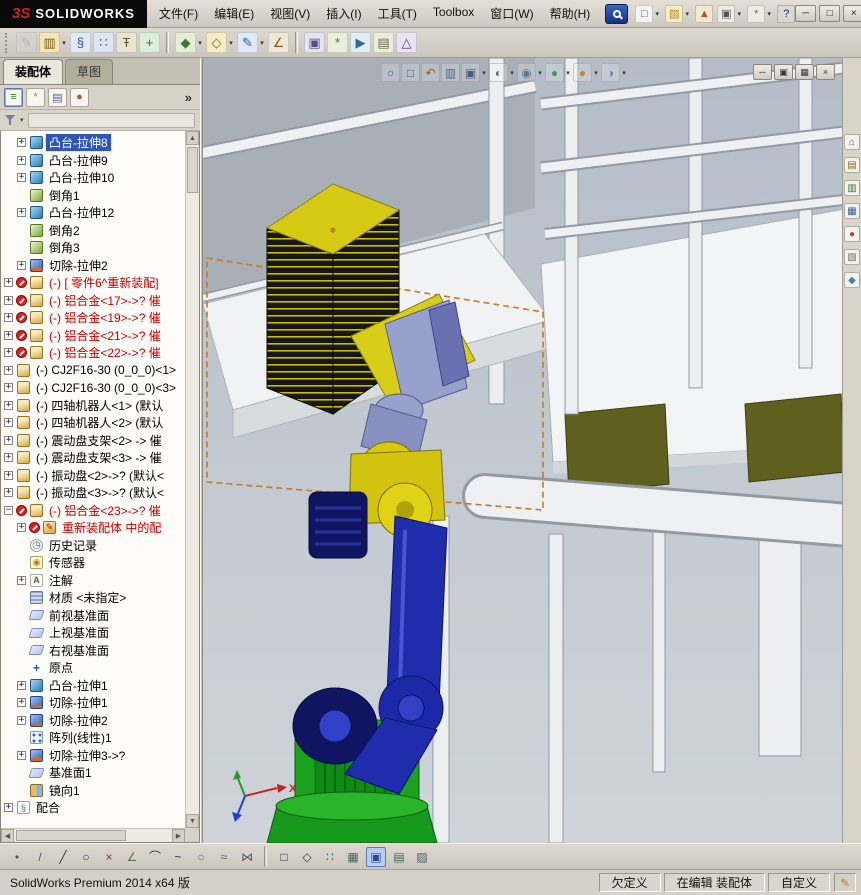 This screenshot has height=895, width=861. Describe the element at coordinates (399, 857) in the screenshot. I see `tables-icon: ▤` at that location.